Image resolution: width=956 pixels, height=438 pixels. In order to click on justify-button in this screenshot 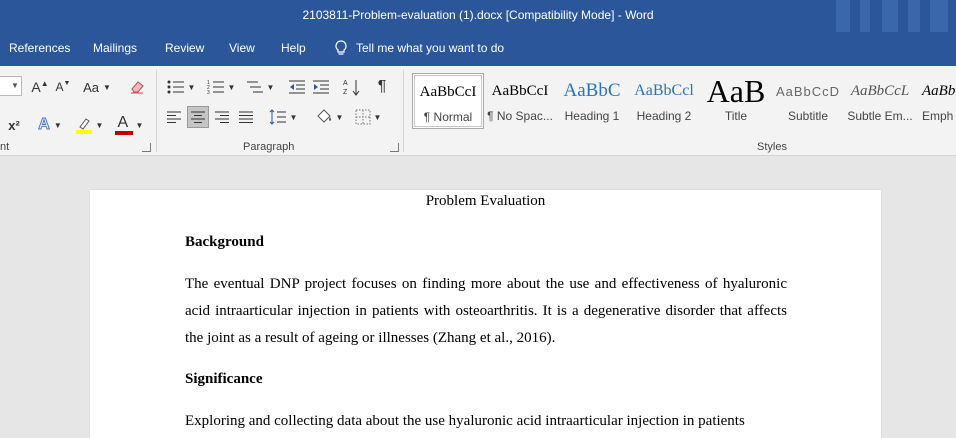, I will do `click(246, 117)`.